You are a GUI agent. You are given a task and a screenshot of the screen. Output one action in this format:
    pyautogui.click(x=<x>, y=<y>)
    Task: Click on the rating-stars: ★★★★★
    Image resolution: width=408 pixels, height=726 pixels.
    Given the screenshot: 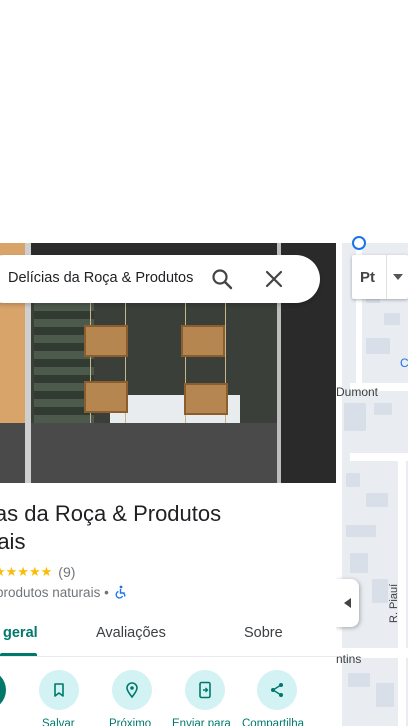 What is the action you would take?
    pyautogui.click(x=26, y=571)
    